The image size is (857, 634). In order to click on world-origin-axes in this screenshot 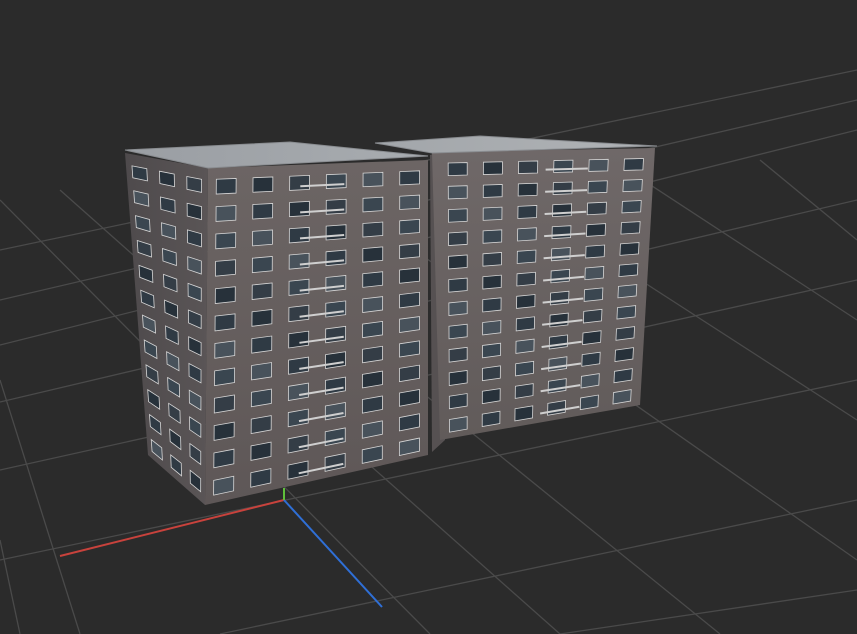, I will do `click(221, 548)`.